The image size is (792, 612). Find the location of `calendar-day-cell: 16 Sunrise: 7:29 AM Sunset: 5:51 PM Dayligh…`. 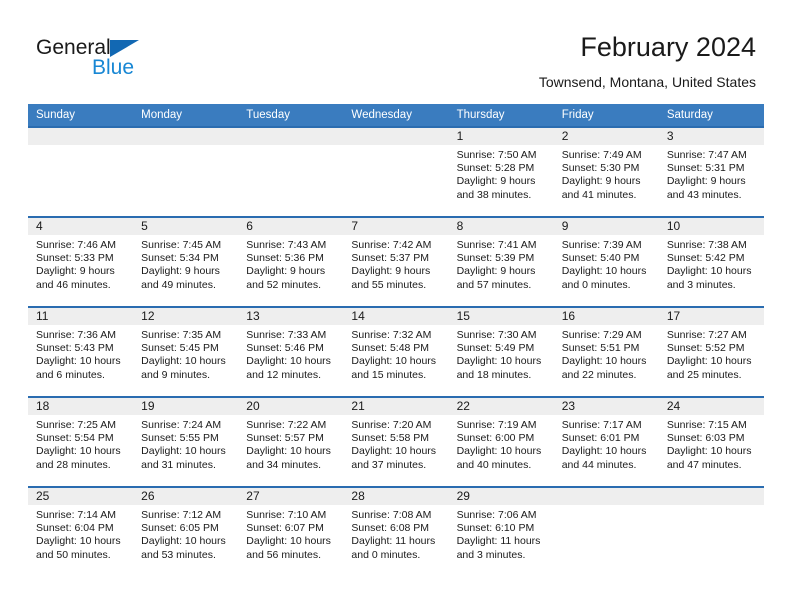

calendar-day-cell: 16 Sunrise: 7:29 AM Sunset: 5:51 PM Dayligh… is located at coordinates (606, 351).